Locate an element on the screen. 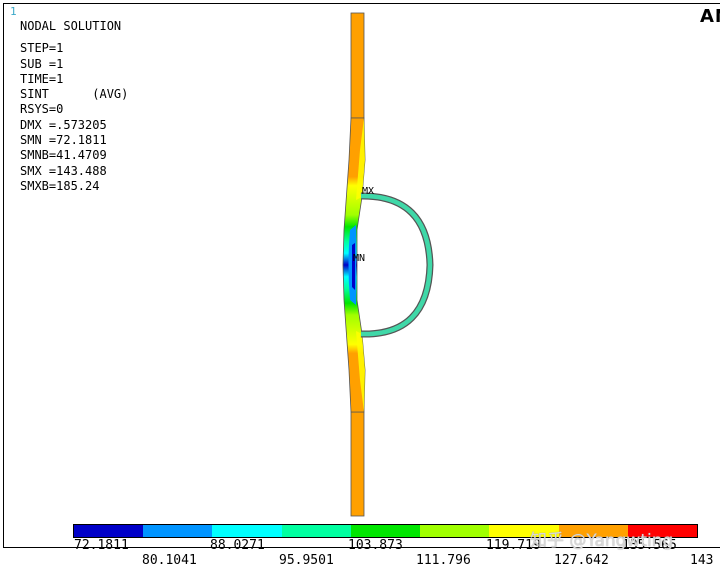 The image size is (720, 572). legend-label: 111.796 is located at coordinates (443, 560).